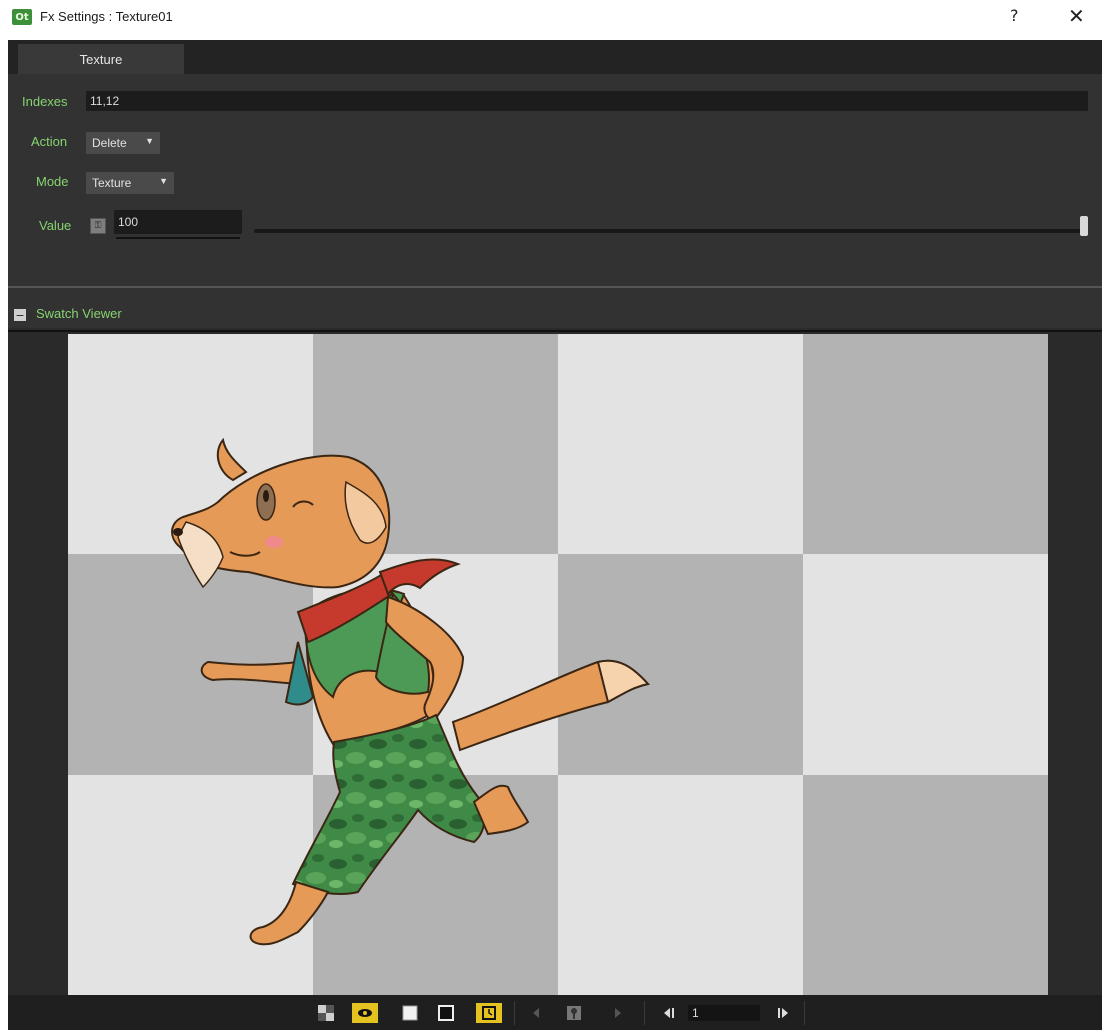 The height and width of the screenshot is (1030, 1102). What do you see at coordinates (112, 183) in the screenshot?
I see `mode-value: Texture` at bounding box center [112, 183].